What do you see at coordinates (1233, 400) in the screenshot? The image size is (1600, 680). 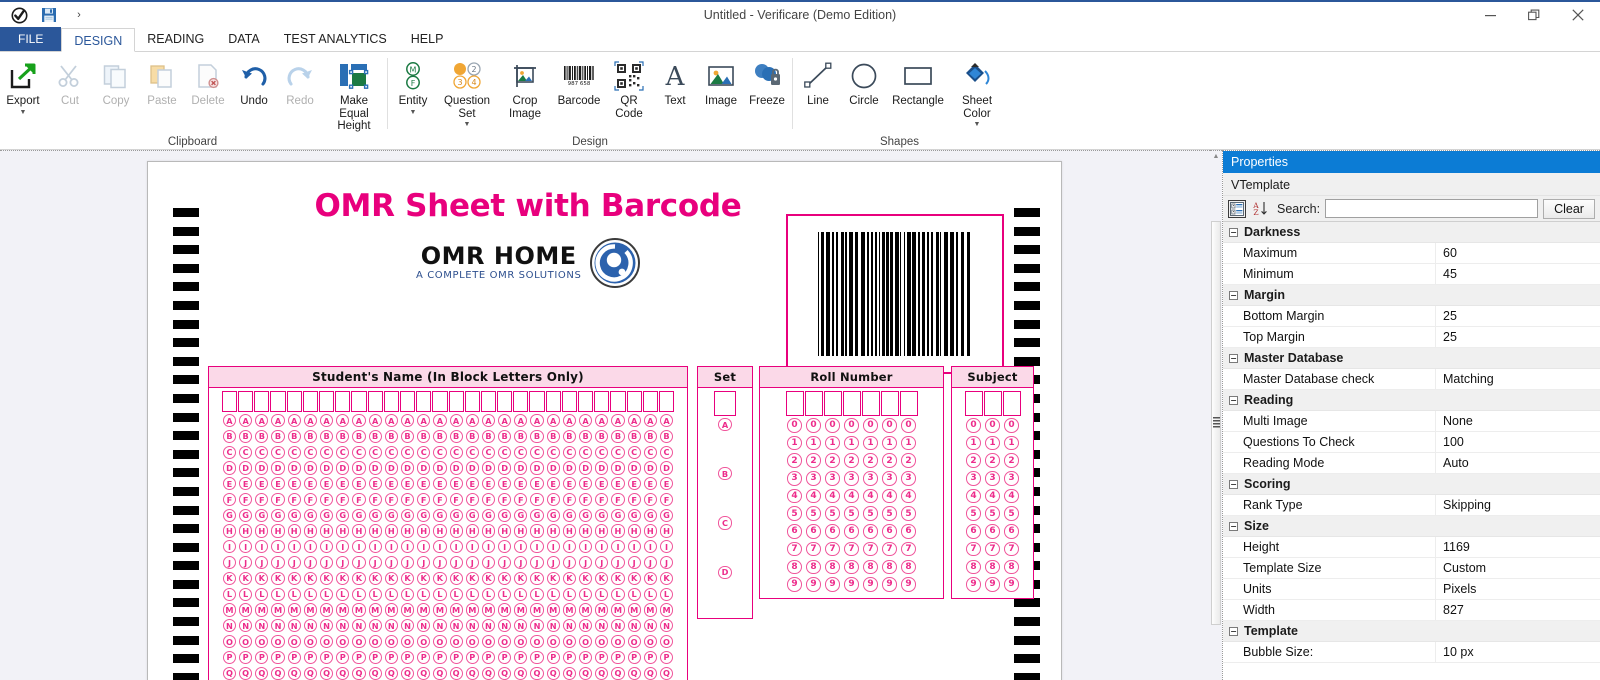 I see `collapse-icon: −` at bounding box center [1233, 400].